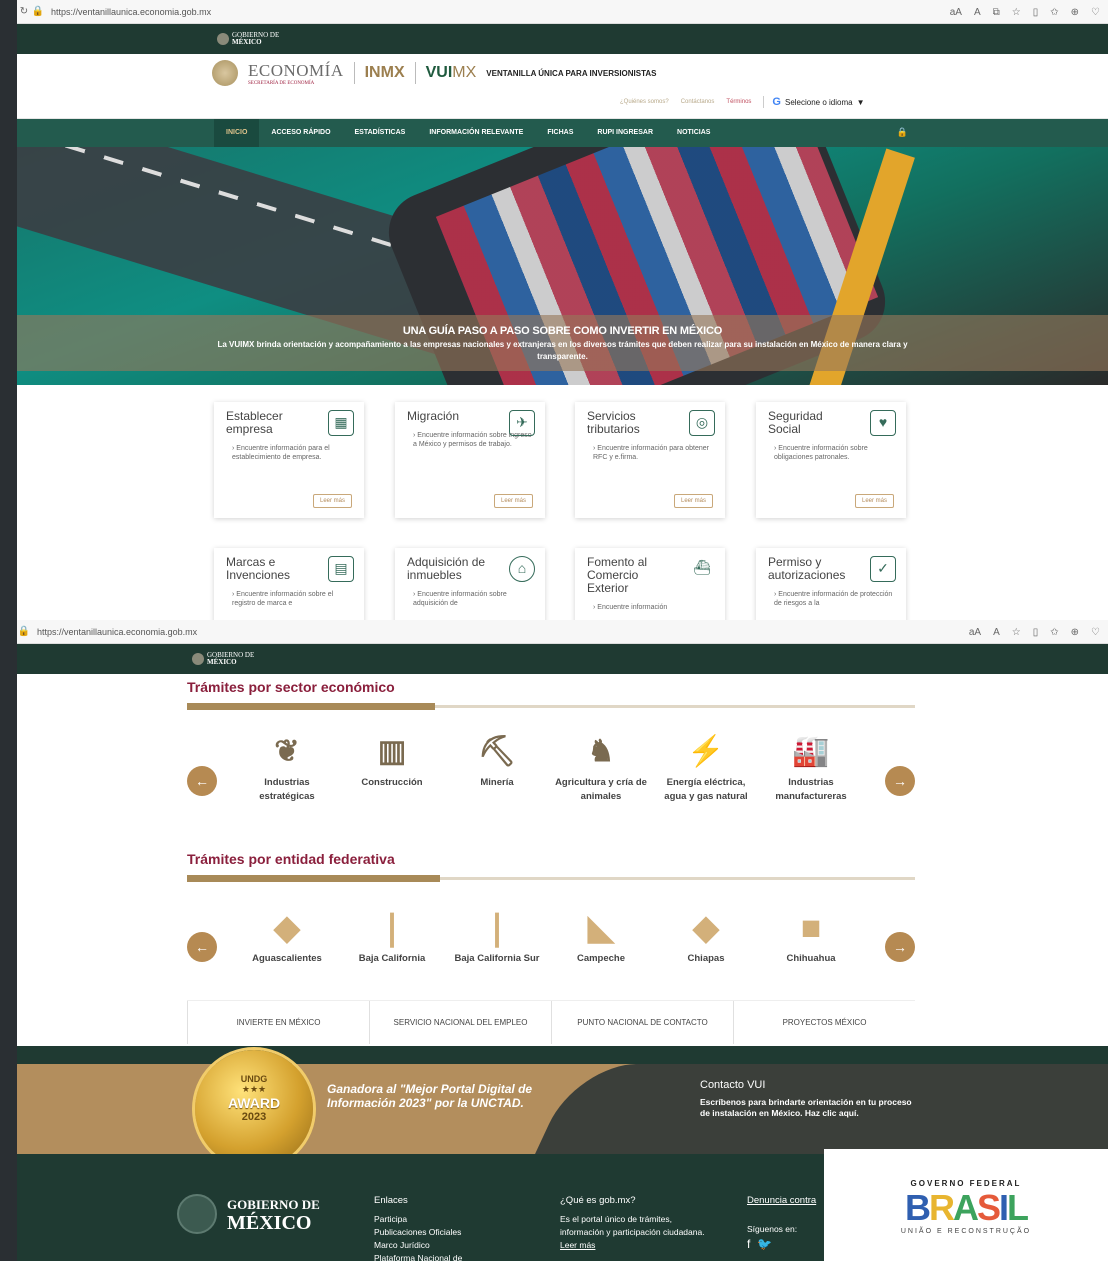 The width and height of the screenshot is (1108, 1261). I want to click on state-item: ❘ Baja California Sur, so click(497, 937).